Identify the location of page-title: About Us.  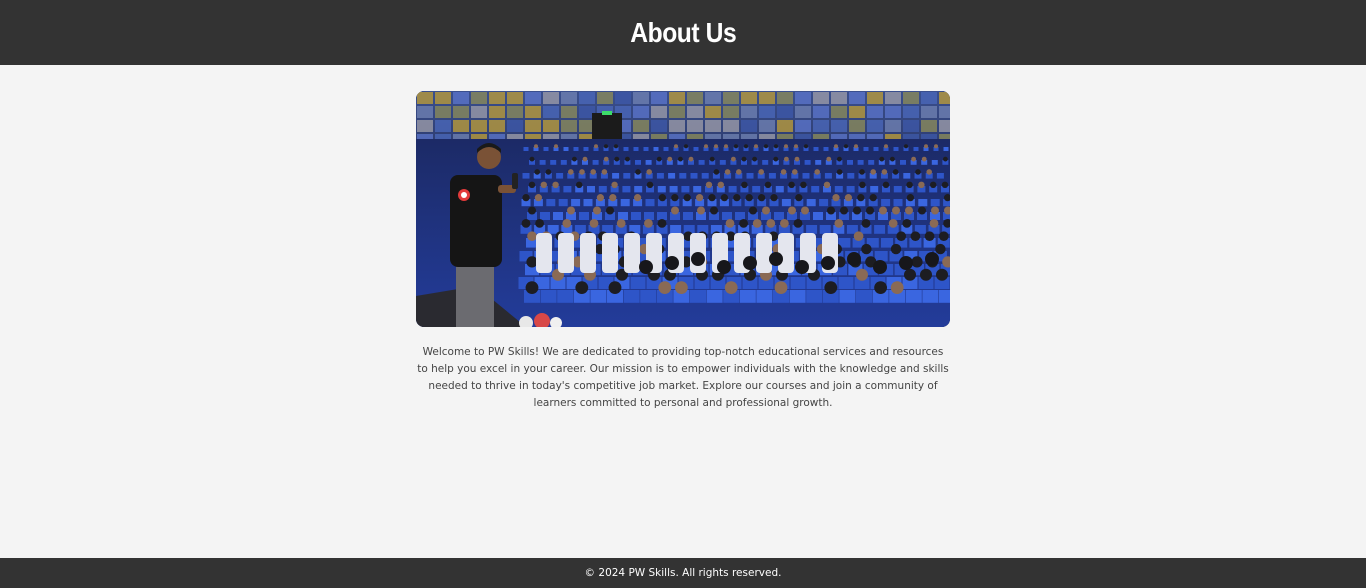
(683, 32).